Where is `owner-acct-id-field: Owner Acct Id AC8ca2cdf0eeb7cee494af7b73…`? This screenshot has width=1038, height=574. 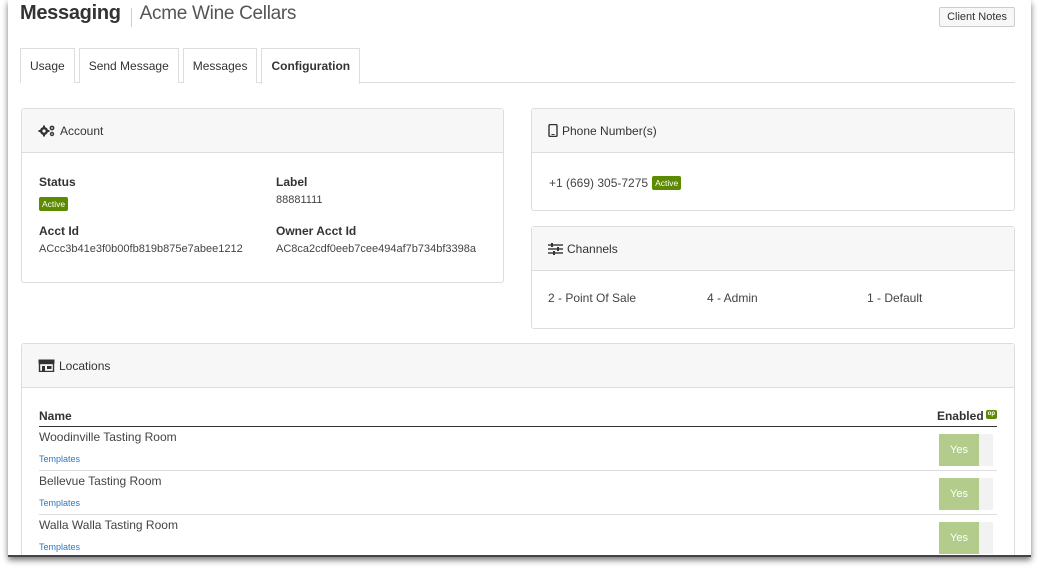 owner-acct-id-field: Owner Acct Id AC8ca2cdf0eeb7cee494af7b73… is located at coordinates (376, 239).